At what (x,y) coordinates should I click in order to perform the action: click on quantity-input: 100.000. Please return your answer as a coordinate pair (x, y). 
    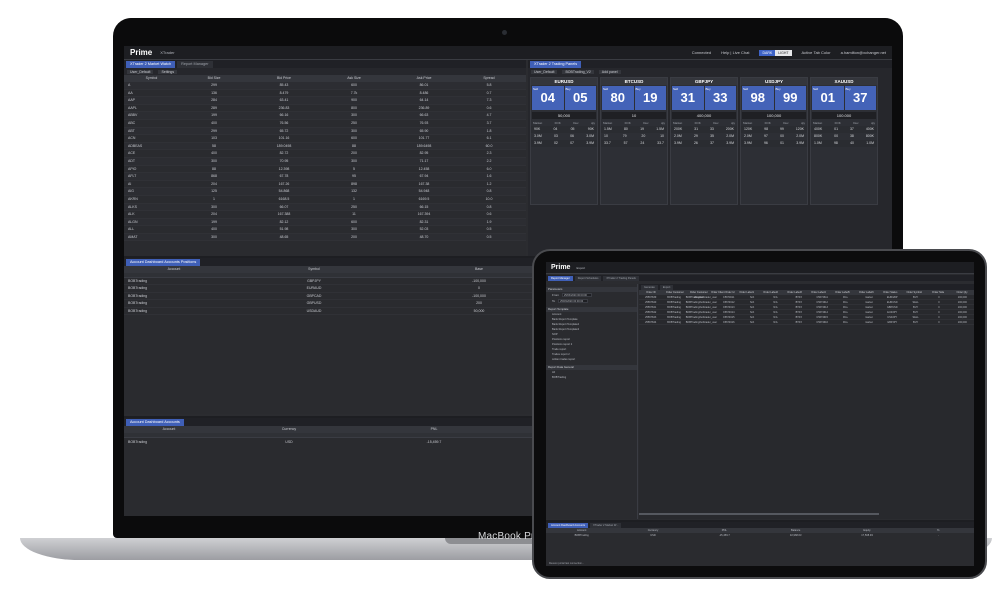
    Looking at the image, I should click on (844, 115).